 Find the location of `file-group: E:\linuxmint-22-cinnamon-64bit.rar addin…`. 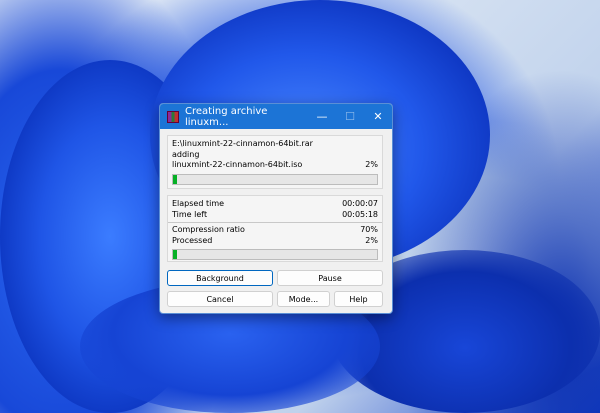

file-group: E:\linuxmint-22-cinnamon-64bit.rar addin… is located at coordinates (275, 162).